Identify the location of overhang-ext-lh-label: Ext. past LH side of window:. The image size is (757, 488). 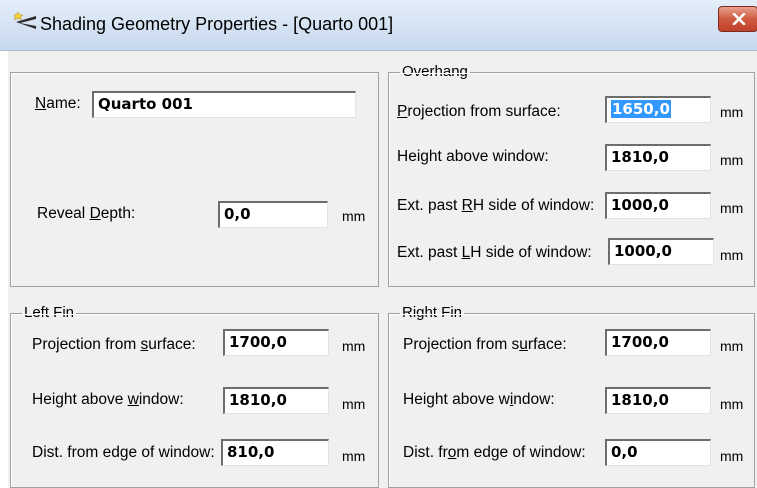
(494, 252).